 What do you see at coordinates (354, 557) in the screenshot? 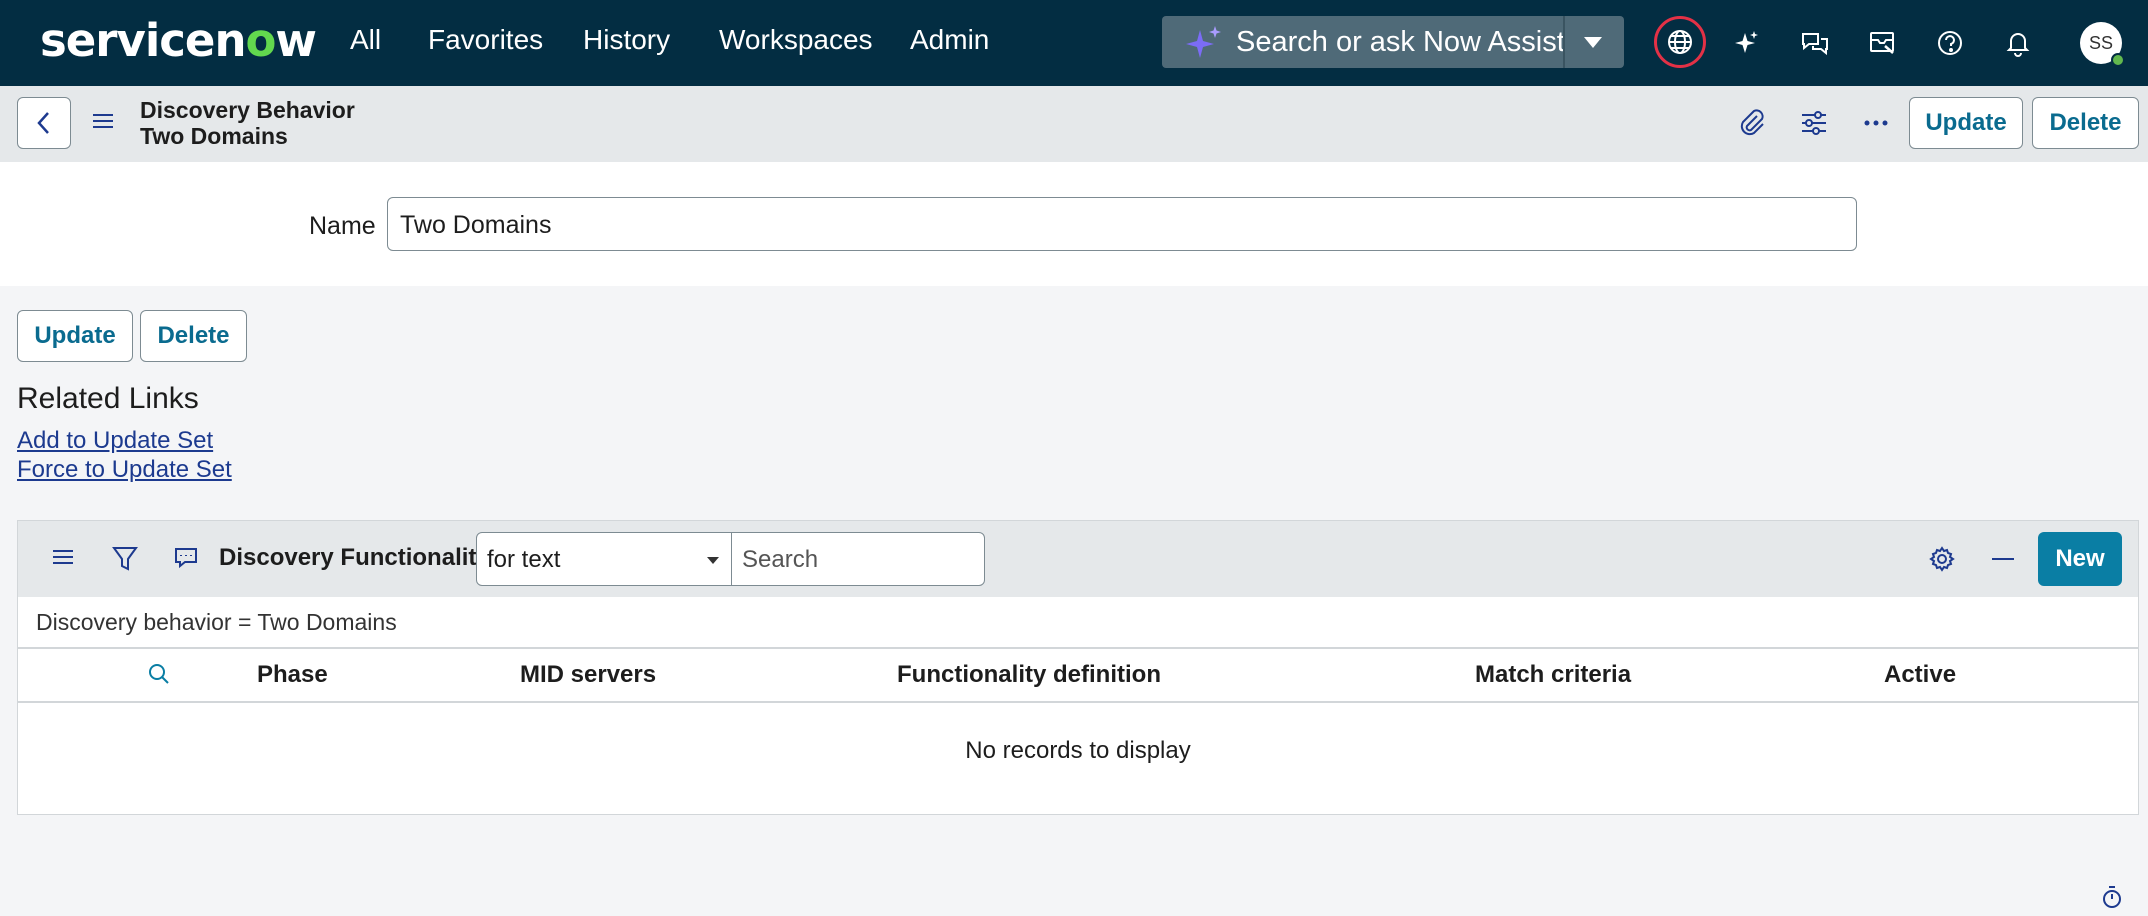
I see `related-list-title: Discovery Functionality` at bounding box center [354, 557].